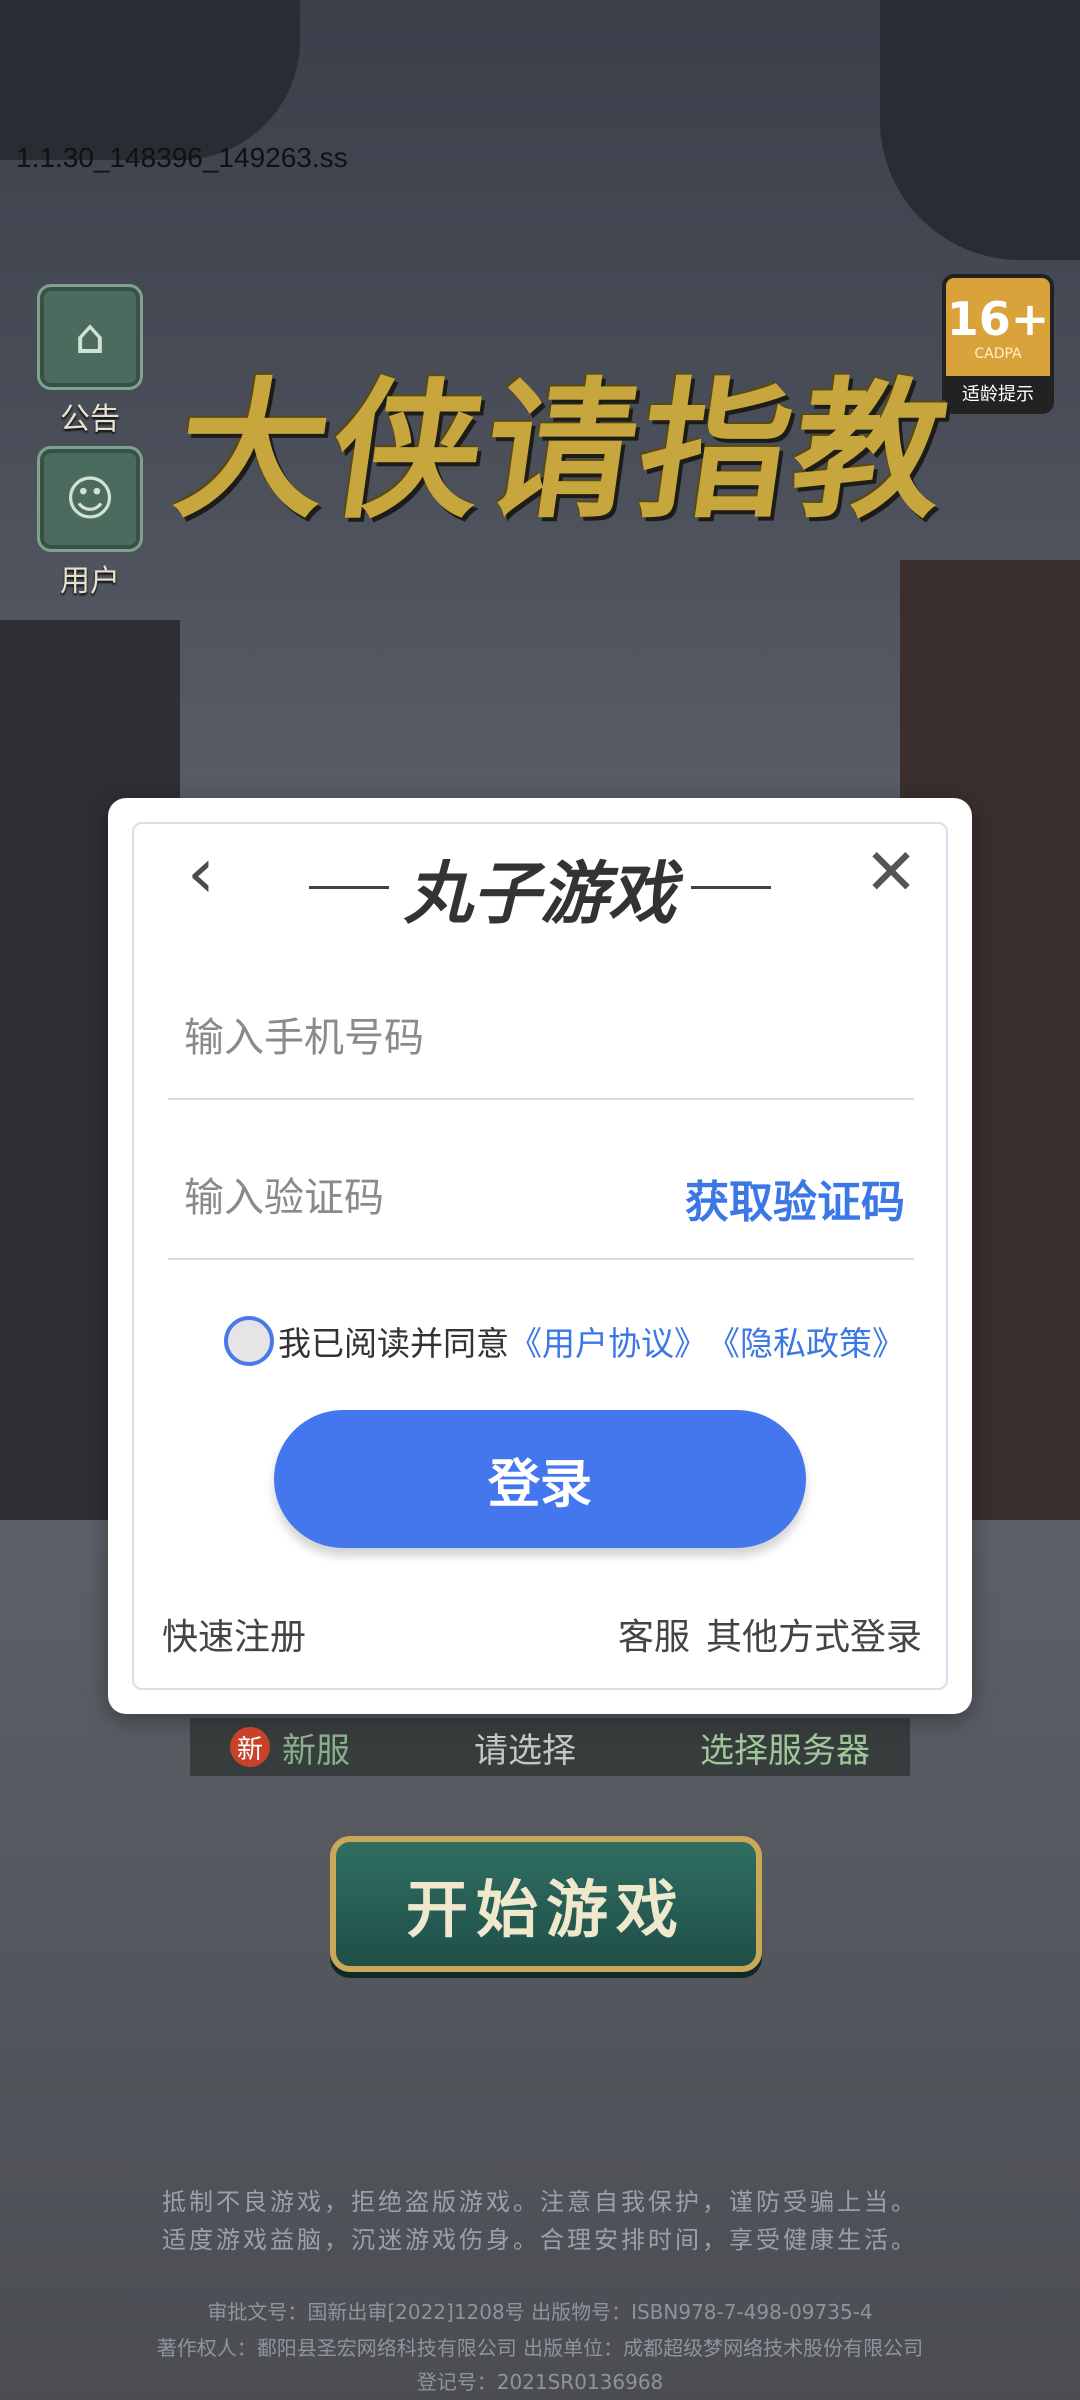 The width and height of the screenshot is (1080, 2400). I want to click on new-server-label: 新服, so click(316, 1750).